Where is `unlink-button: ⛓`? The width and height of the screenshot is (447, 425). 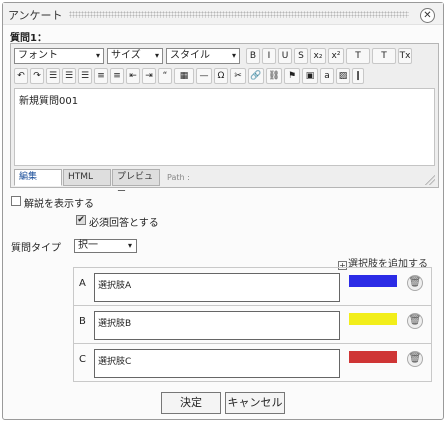 unlink-button: ⛓ is located at coordinates (274, 76).